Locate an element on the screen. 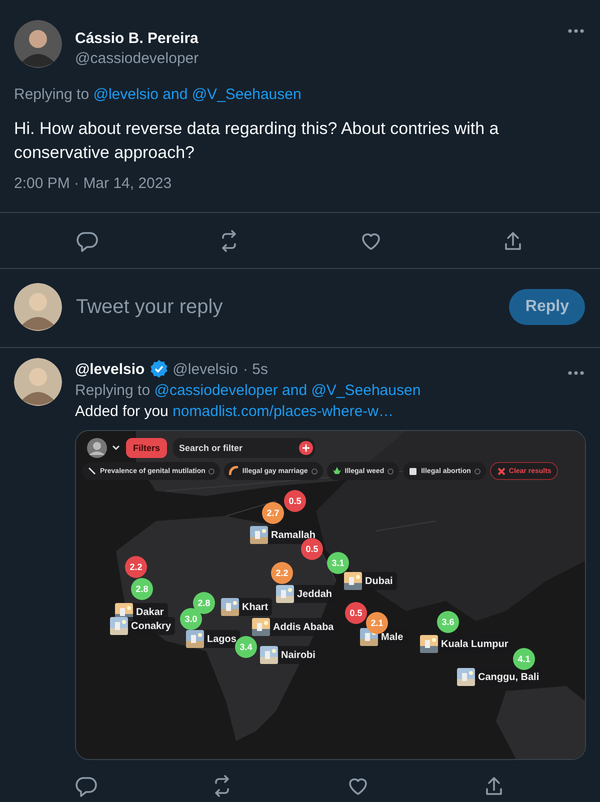  mention-link: @cassiodeveloper and @V_Seehausen is located at coordinates (287, 390).